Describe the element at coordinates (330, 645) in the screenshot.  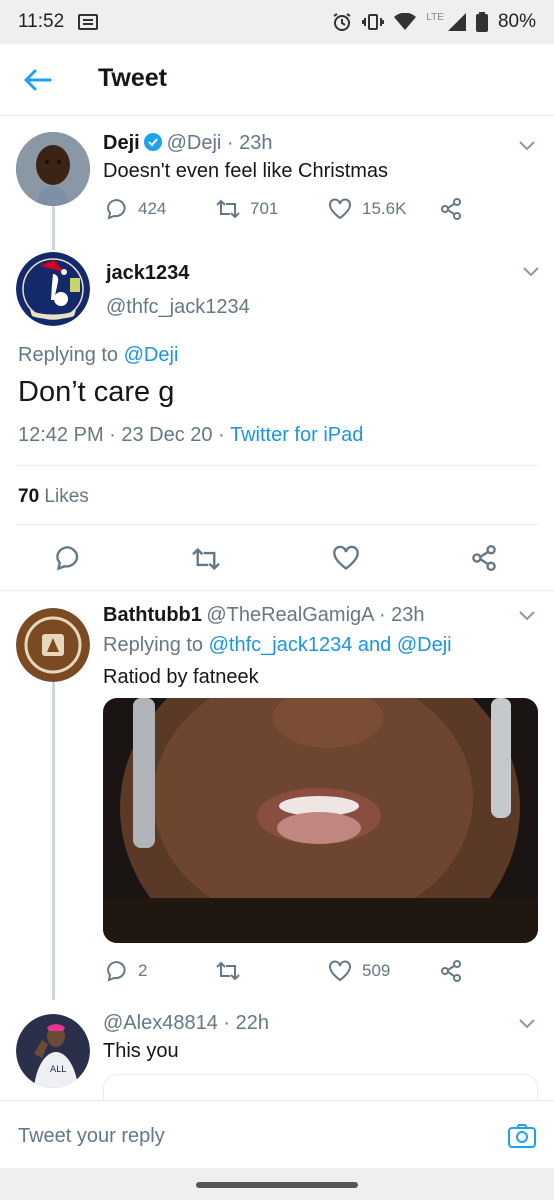
I see `replying-to-handles: @thfc_jack1234 and @Deji` at that location.